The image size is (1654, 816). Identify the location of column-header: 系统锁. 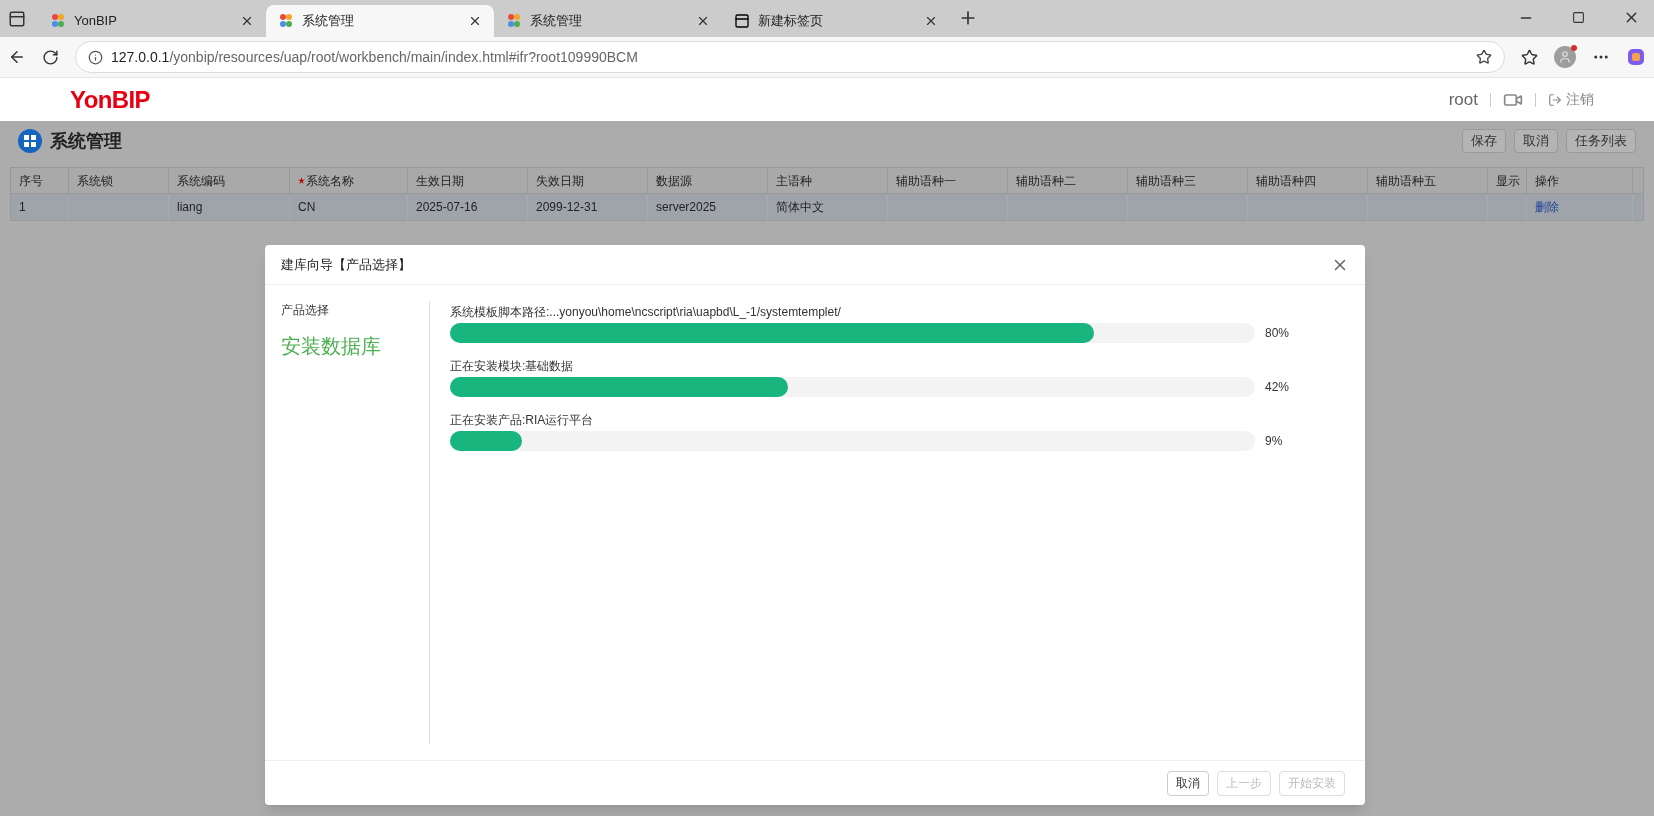
(119, 180).